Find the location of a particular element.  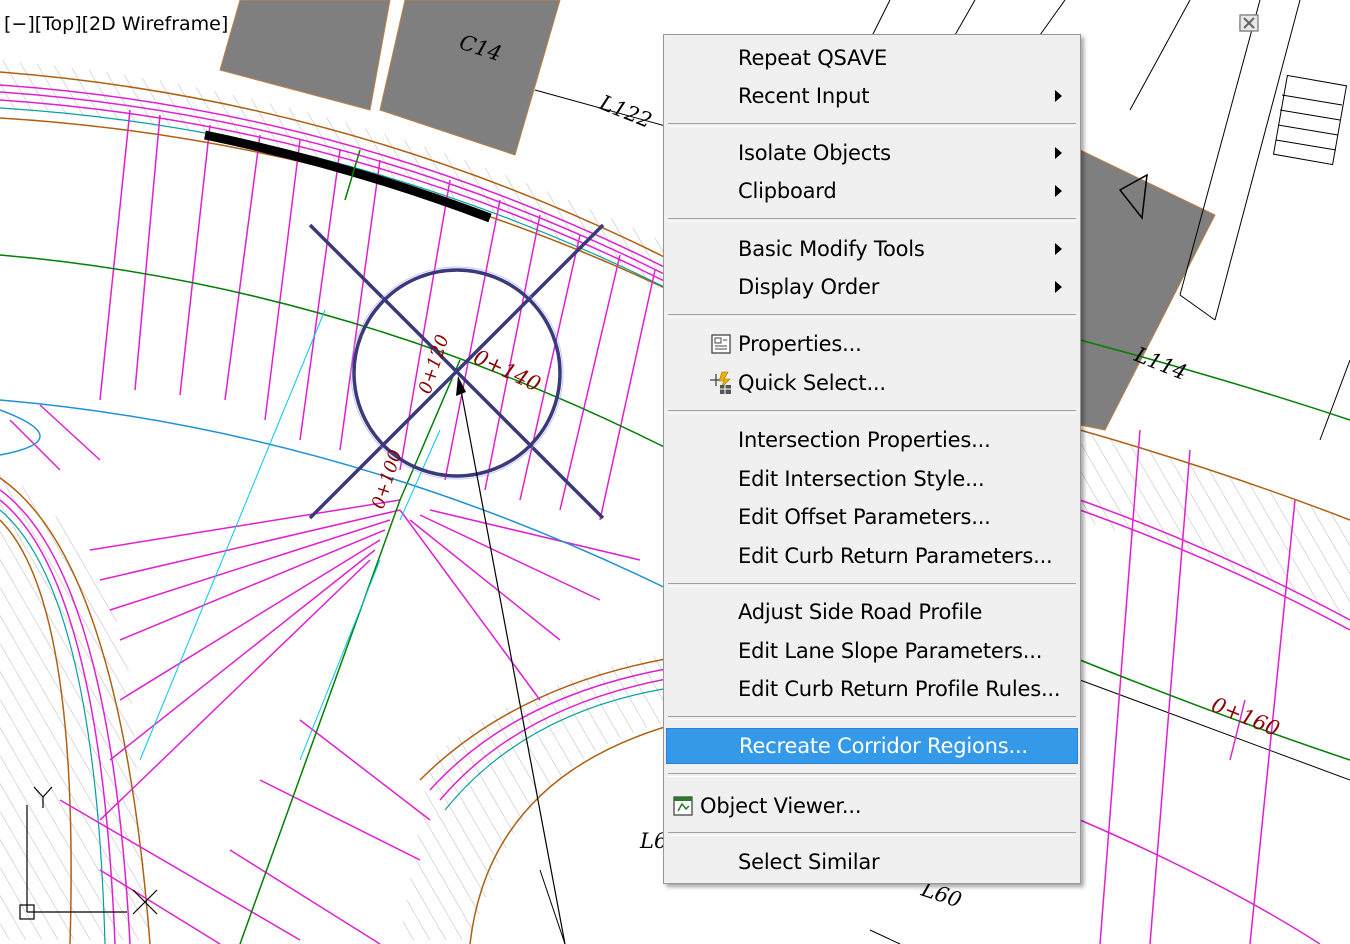

menu-item-label: Select Similar is located at coordinates (809, 862).